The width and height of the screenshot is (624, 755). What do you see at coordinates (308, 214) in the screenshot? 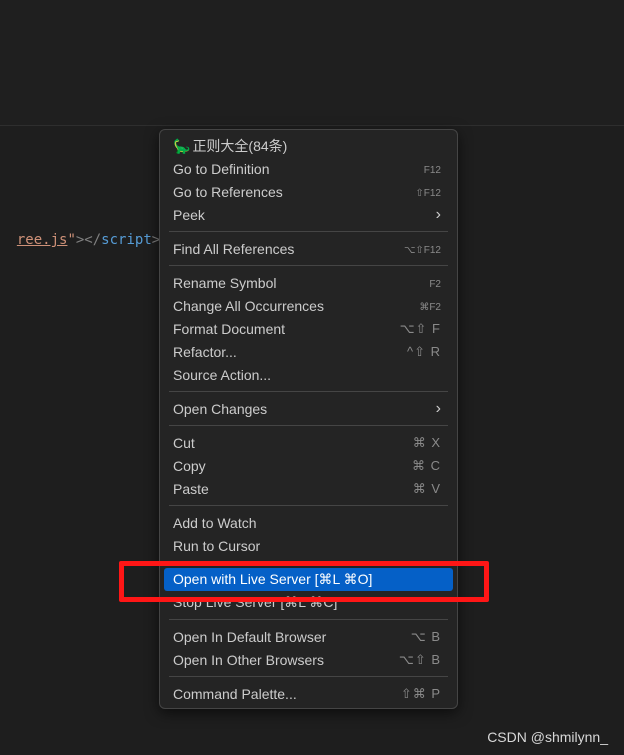
I see `menu-item-peek: Peek ›` at bounding box center [308, 214].